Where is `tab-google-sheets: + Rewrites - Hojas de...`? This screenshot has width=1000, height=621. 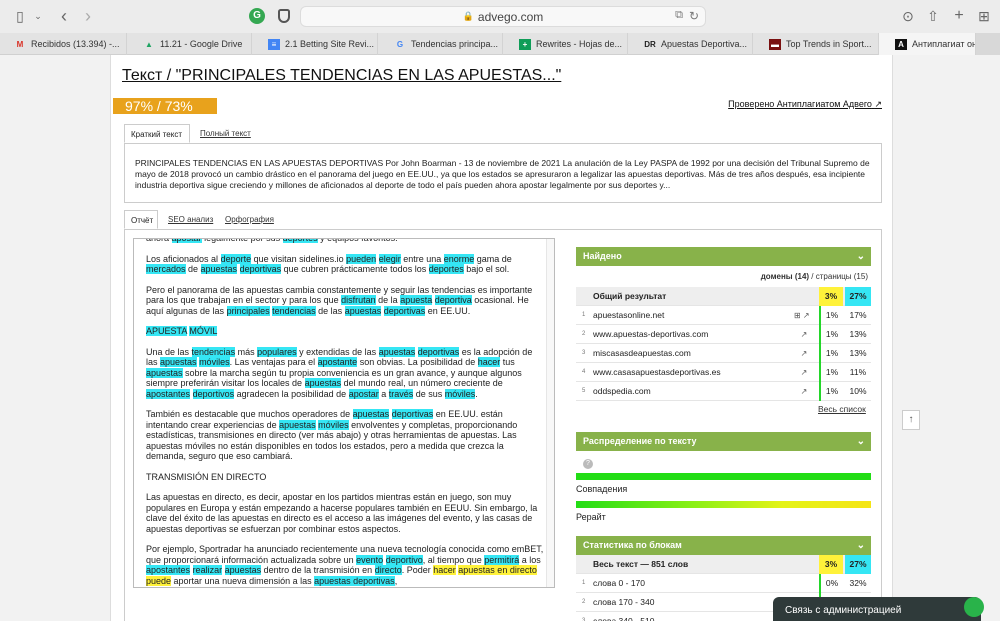 tab-google-sheets: + Rewrites - Hojas de... is located at coordinates (565, 44).